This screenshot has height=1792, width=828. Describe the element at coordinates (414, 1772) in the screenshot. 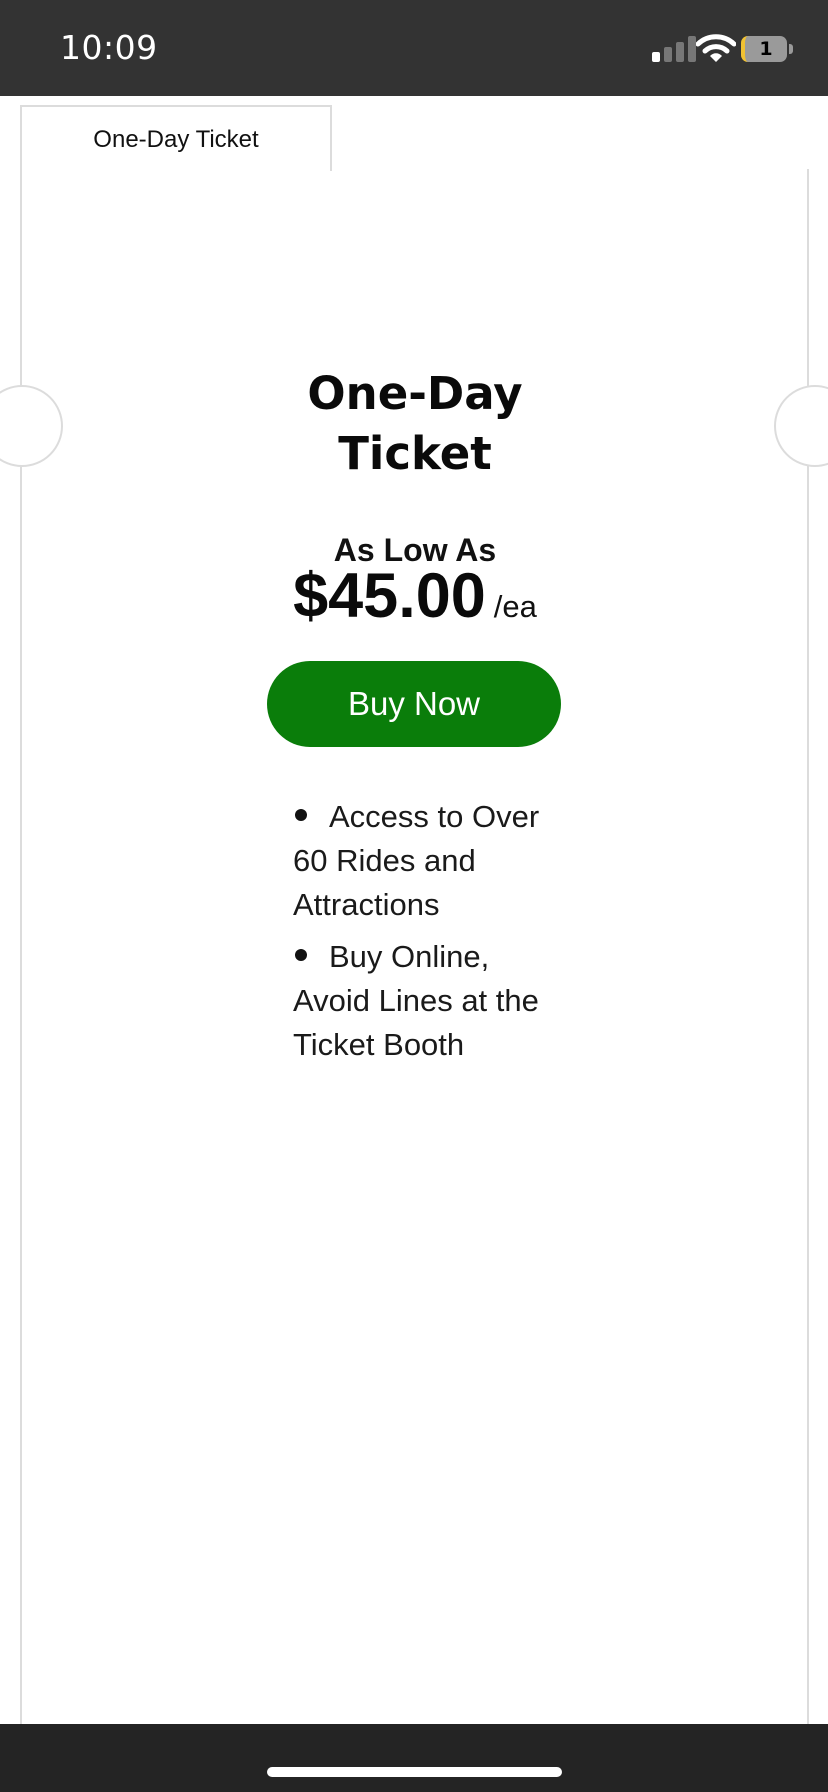

I see `home-indicator` at that location.